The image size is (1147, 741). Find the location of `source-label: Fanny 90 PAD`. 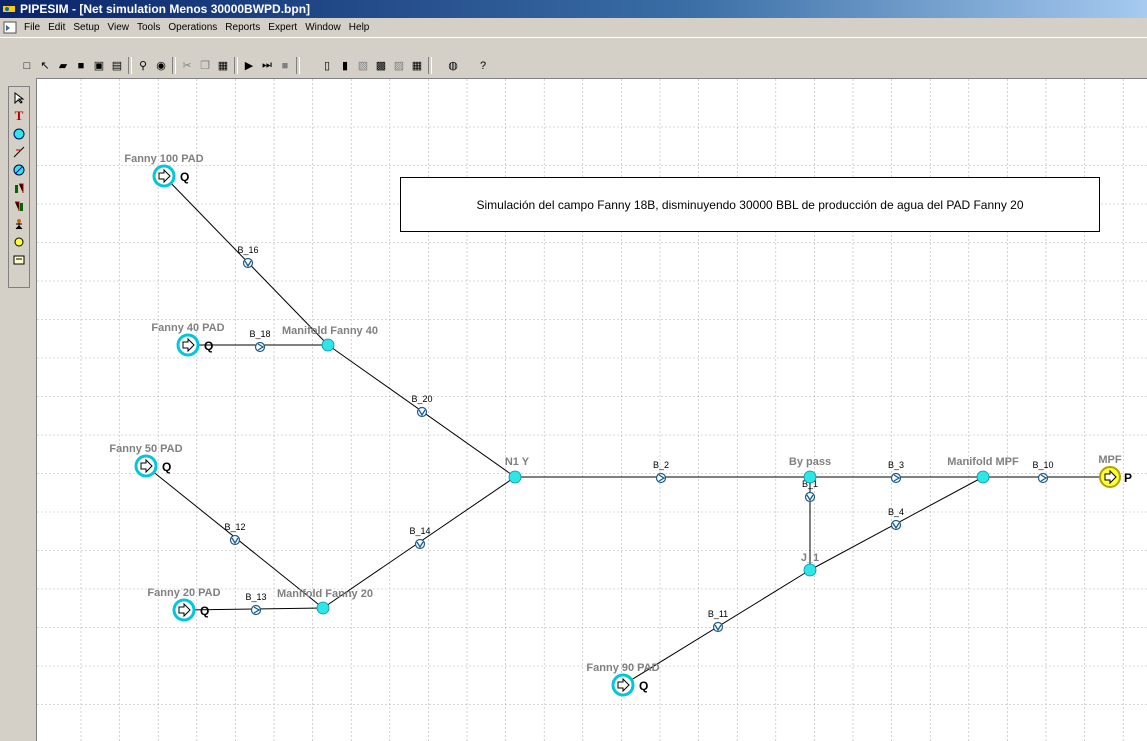

source-label: Fanny 90 PAD is located at coordinates (622, 668).